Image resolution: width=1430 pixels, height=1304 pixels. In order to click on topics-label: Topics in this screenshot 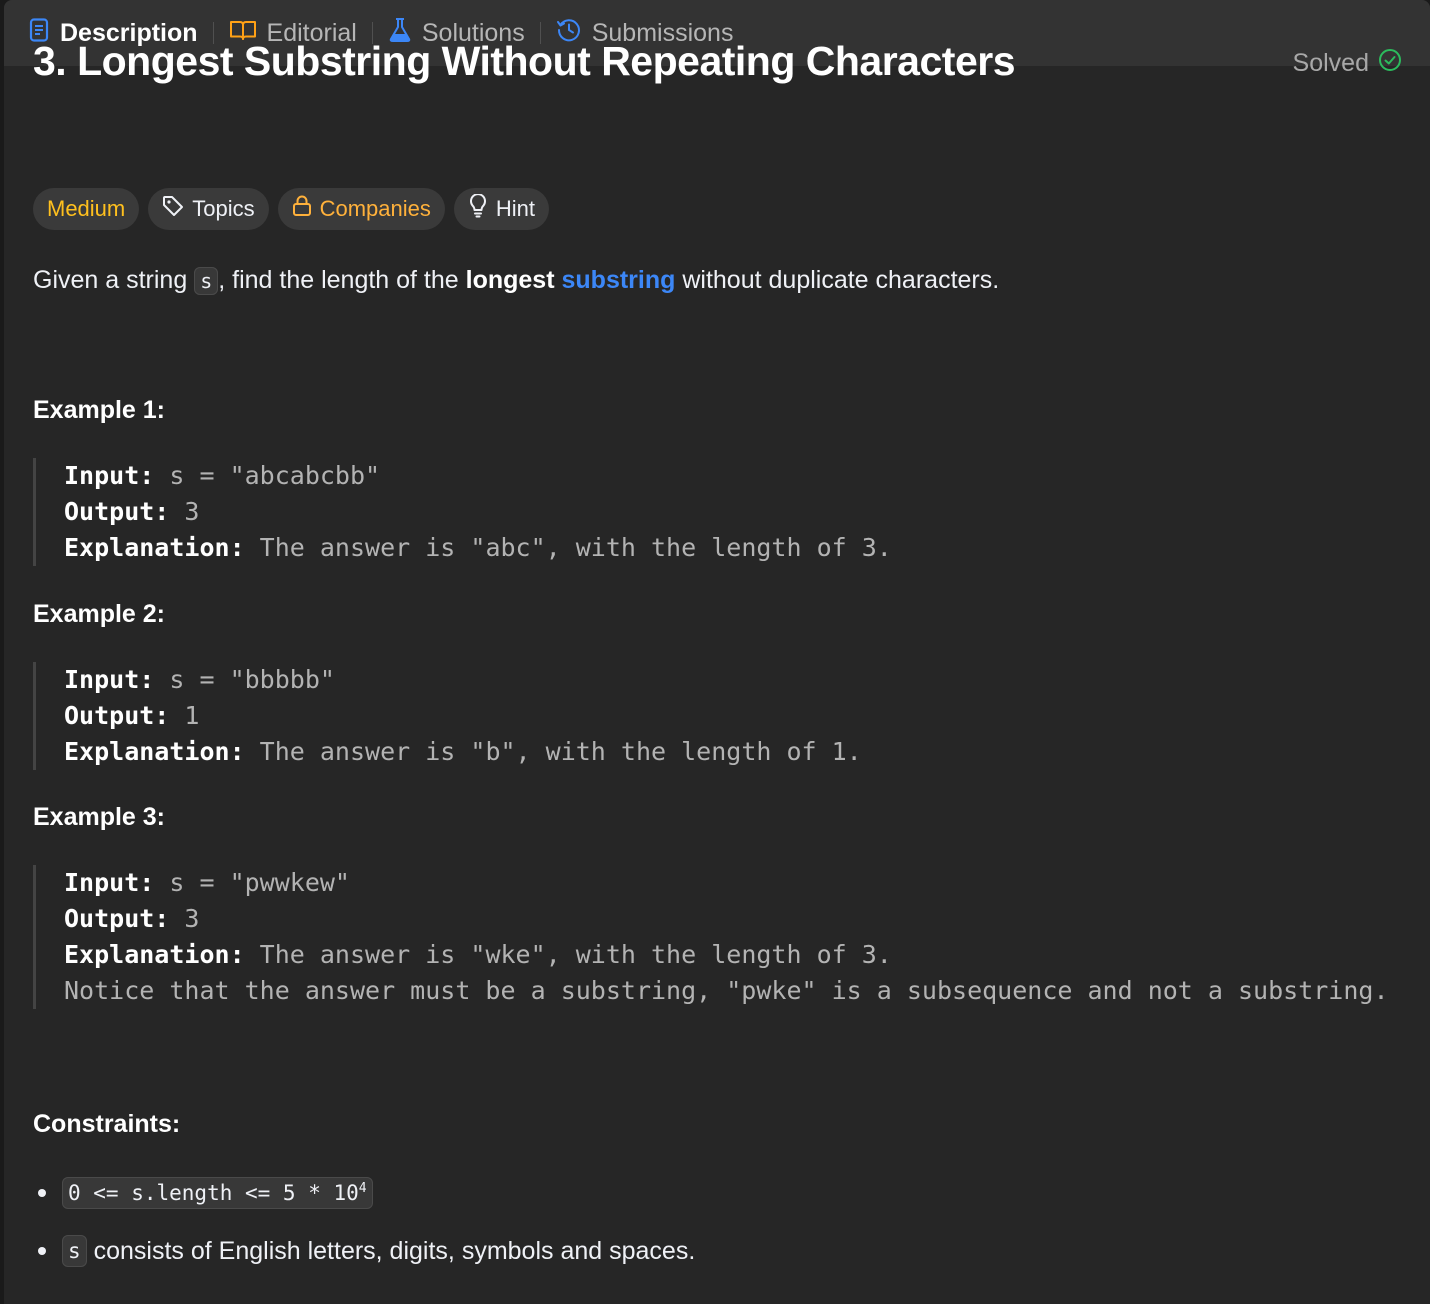, I will do `click(223, 208)`.